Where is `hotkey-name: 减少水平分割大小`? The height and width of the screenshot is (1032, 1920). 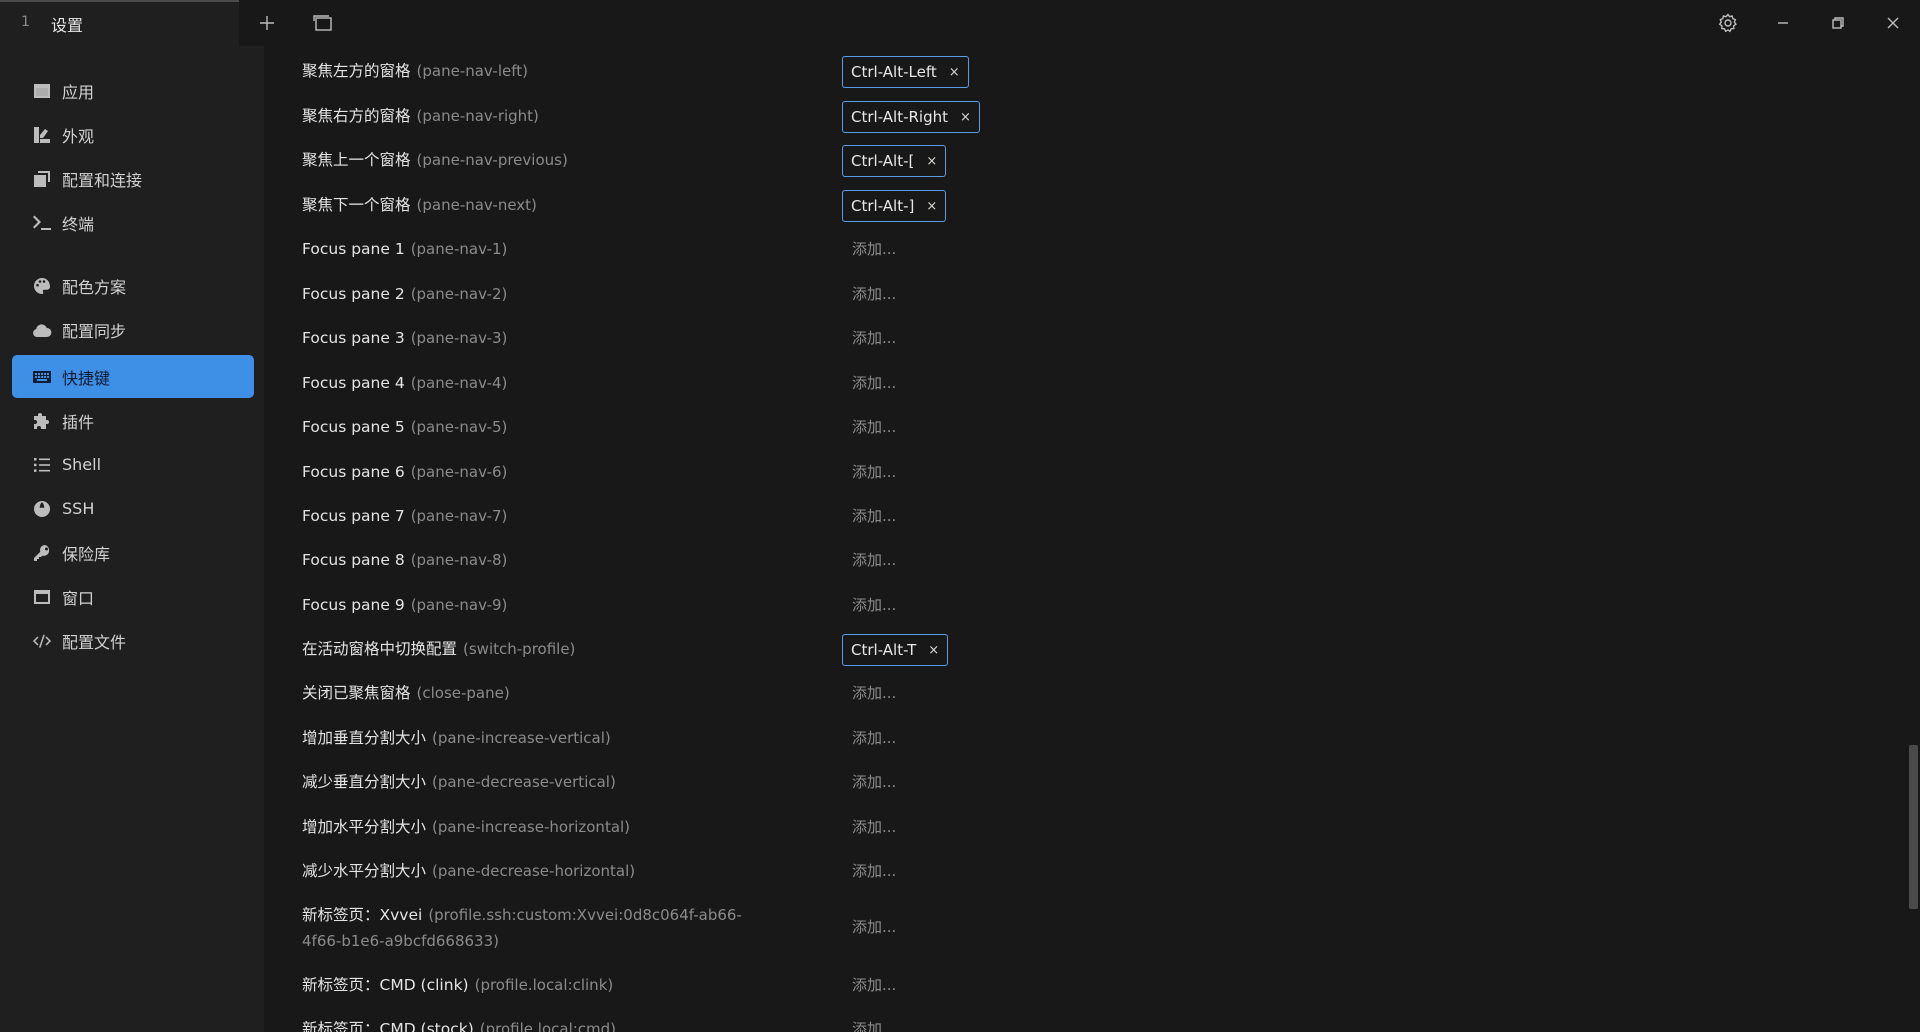
hotkey-name: 减少水平分割大小 is located at coordinates (364, 871).